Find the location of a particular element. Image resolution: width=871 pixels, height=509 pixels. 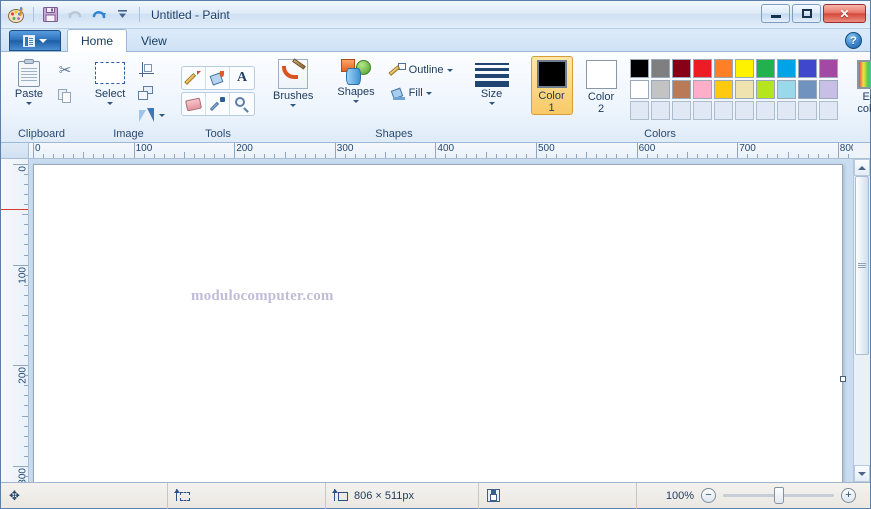

maximize-icon is located at coordinates (806, 13).